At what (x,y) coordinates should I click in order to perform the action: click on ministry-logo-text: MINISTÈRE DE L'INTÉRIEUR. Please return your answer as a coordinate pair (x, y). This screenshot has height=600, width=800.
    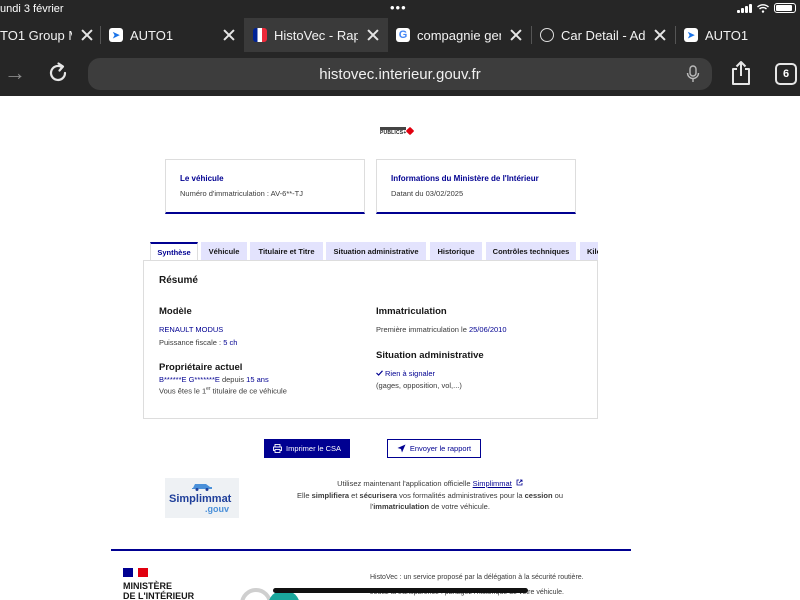
    Looking at the image, I should click on (158, 590).